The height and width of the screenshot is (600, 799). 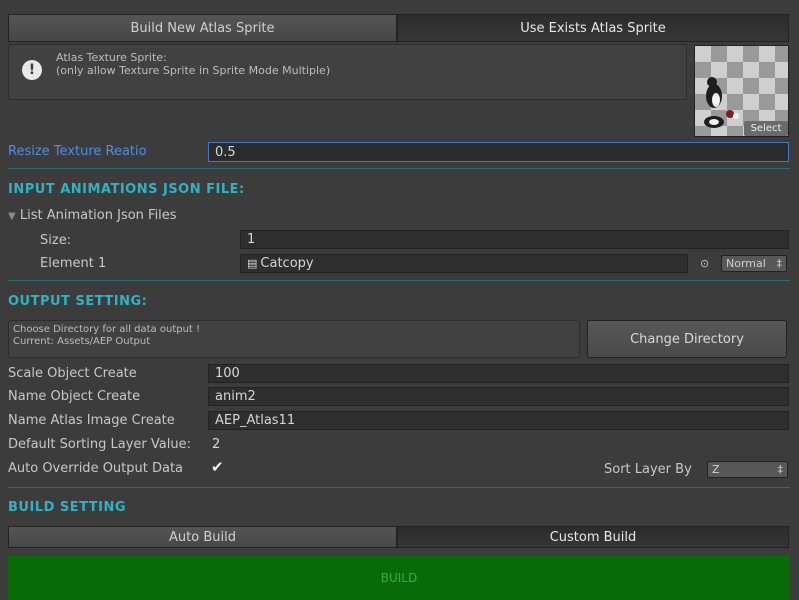 I want to click on build-button: BUILD, so click(x=399, y=578).